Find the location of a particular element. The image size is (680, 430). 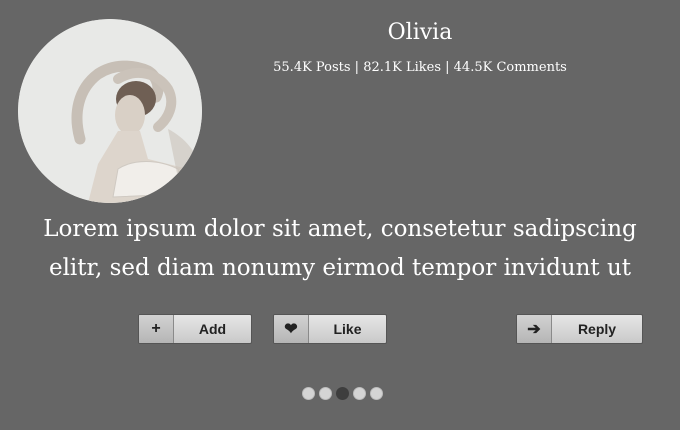

like-button-label: Like is located at coordinates (347, 329).